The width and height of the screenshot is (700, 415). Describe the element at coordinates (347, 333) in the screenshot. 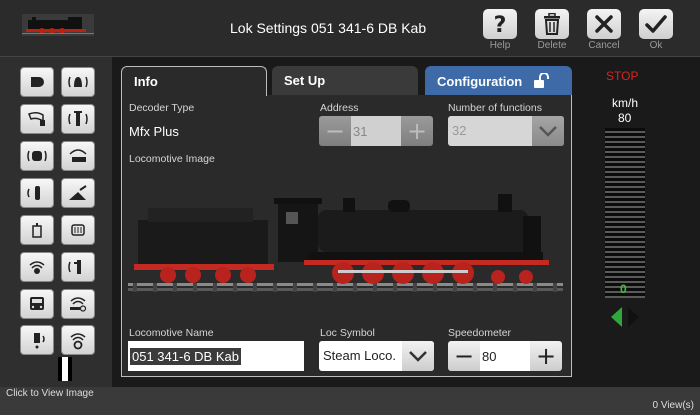

I see `loc-symbol-label: Loc Symbol` at that location.